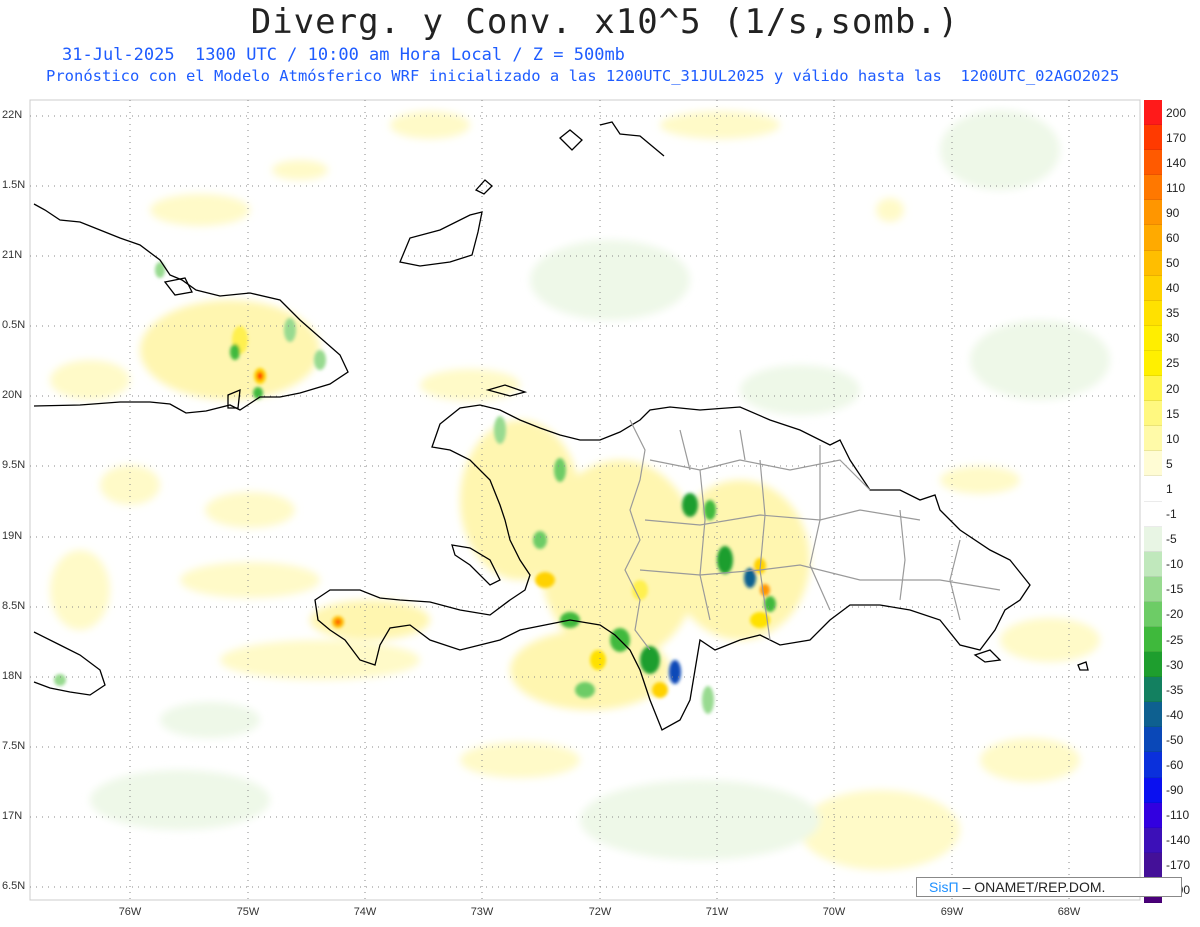  Describe the element at coordinates (482, 912) in the screenshot. I see `lon-label: 73W` at that location.